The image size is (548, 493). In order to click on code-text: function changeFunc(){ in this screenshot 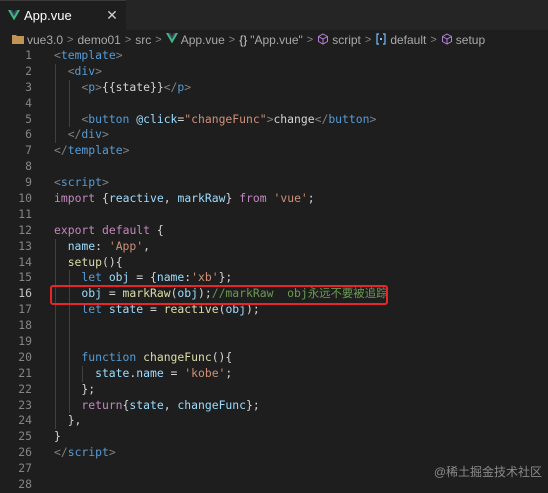, I will do `click(156, 358)`.